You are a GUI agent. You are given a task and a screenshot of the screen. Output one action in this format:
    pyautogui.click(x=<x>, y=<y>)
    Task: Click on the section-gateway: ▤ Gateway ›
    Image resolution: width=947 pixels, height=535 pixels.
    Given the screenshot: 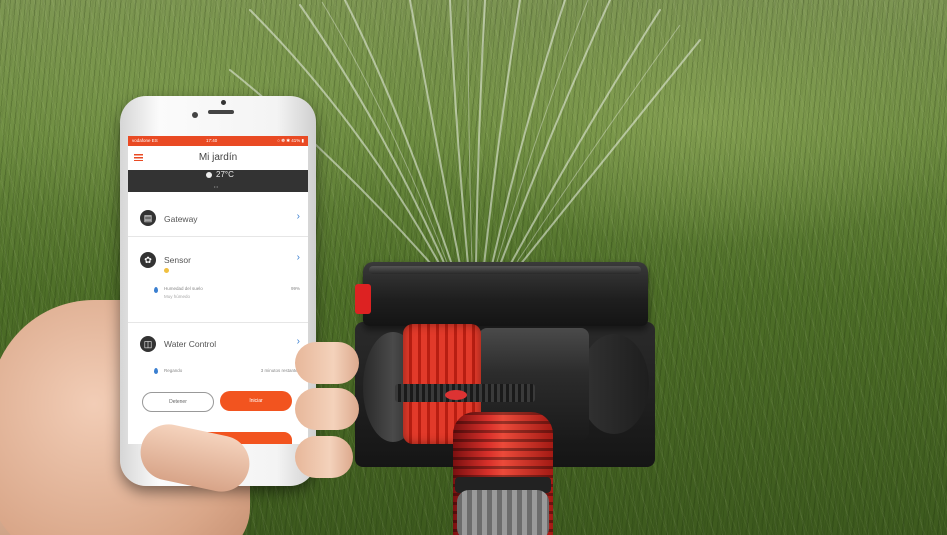 What is the action you would take?
    pyautogui.click(x=218, y=218)
    